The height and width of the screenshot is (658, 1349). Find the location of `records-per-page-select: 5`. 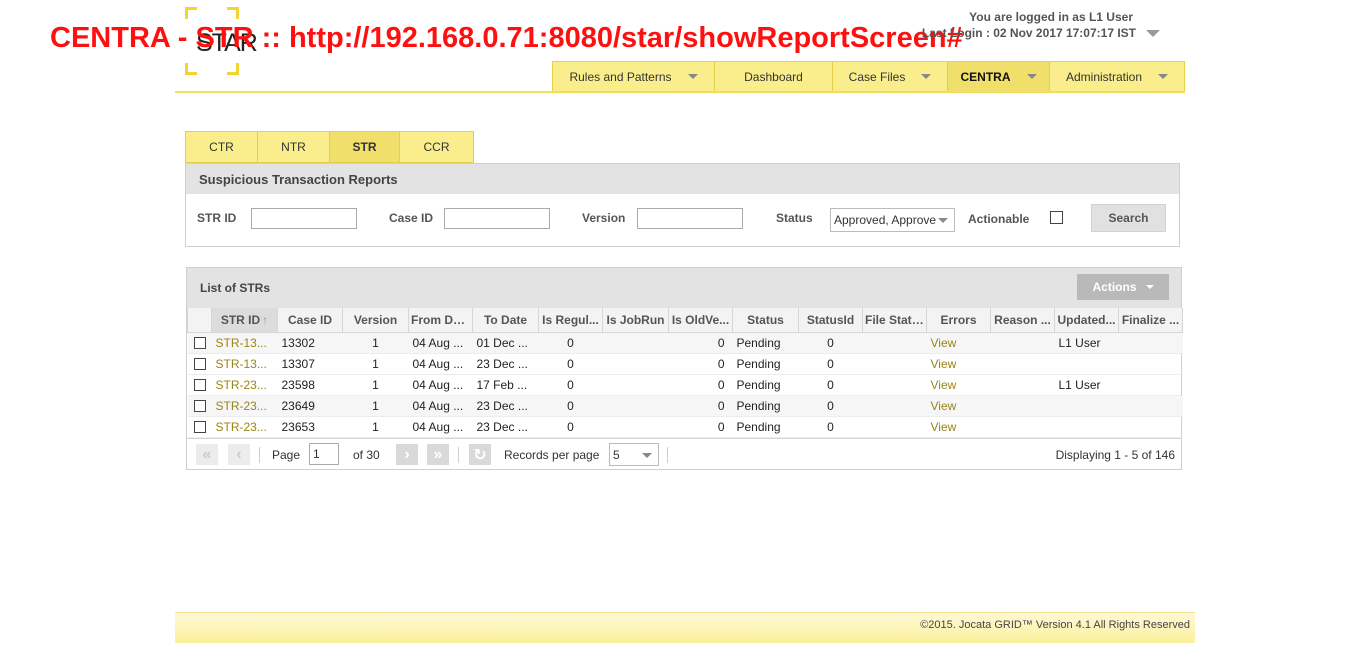

records-per-page-select: 5 is located at coordinates (634, 454).